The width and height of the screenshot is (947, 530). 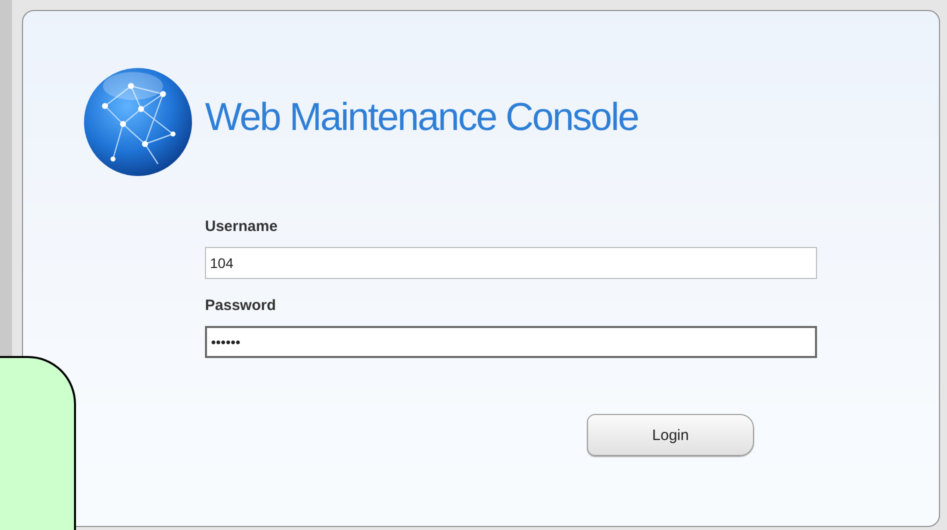 What do you see at coordinates (511, 342) in the screenshot?
I see `input-field: ••••••` at bounding box center [511, 342].